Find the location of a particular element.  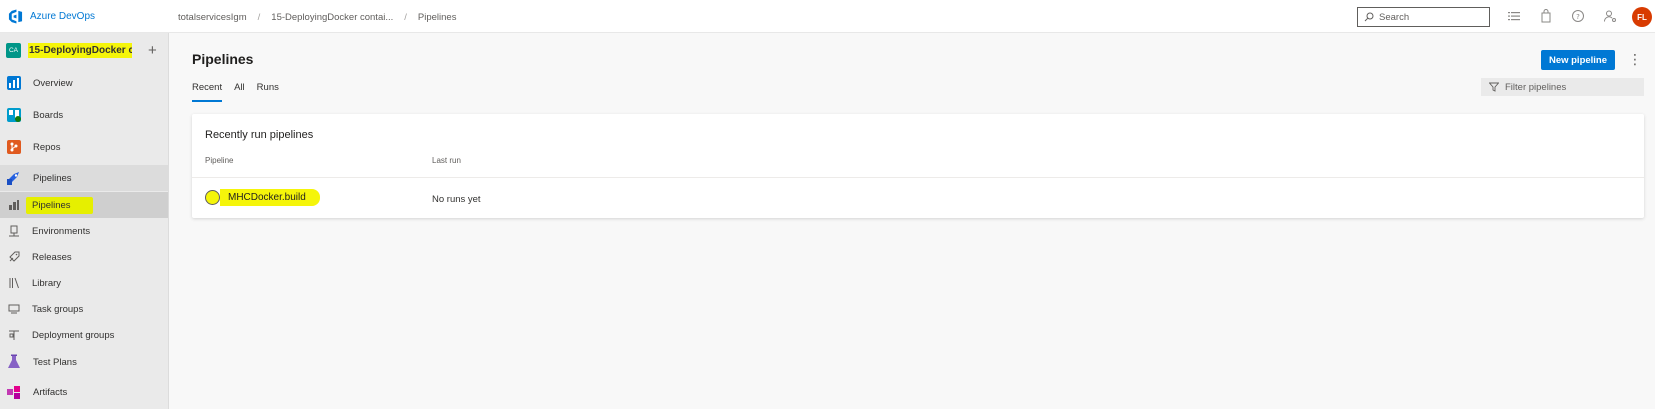

filter-input: Filter pipelines is located at coordinates (1562, 87).